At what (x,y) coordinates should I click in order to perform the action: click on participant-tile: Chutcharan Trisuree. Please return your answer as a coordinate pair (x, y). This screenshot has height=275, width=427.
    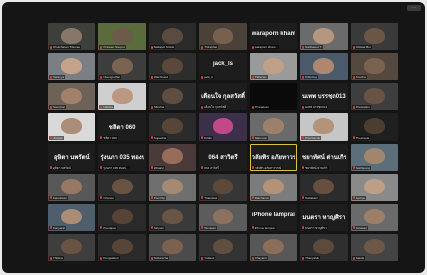
    Looking at the image, I should click on (72, 37).